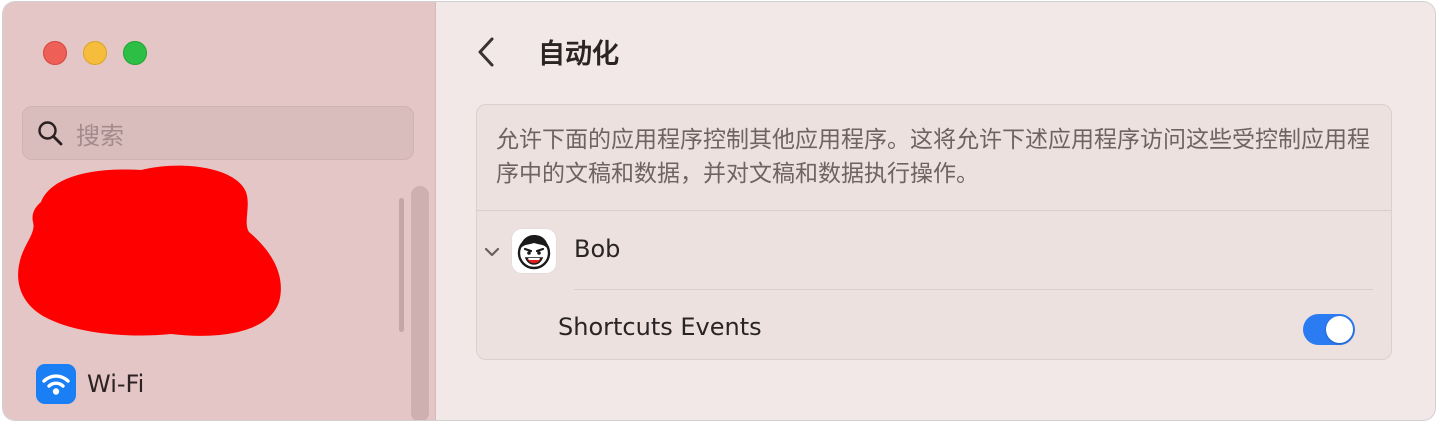  Describe the element at coordinates (55, 53) in the screenshot. I see `close-window-button` at that location.